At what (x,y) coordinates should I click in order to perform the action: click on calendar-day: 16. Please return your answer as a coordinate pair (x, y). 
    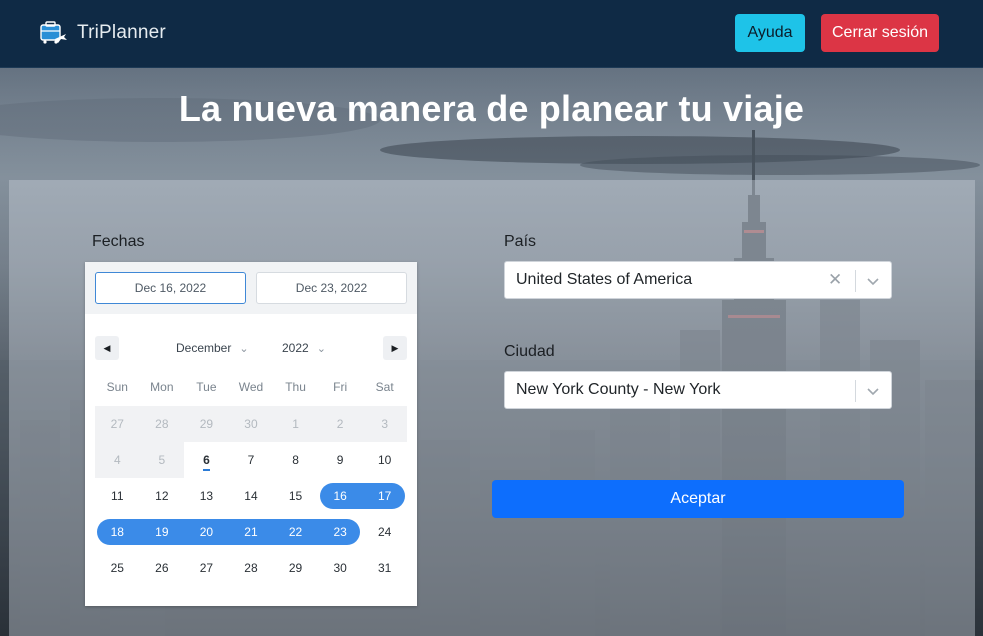
    Looking at the image, I should click on (340, 496).